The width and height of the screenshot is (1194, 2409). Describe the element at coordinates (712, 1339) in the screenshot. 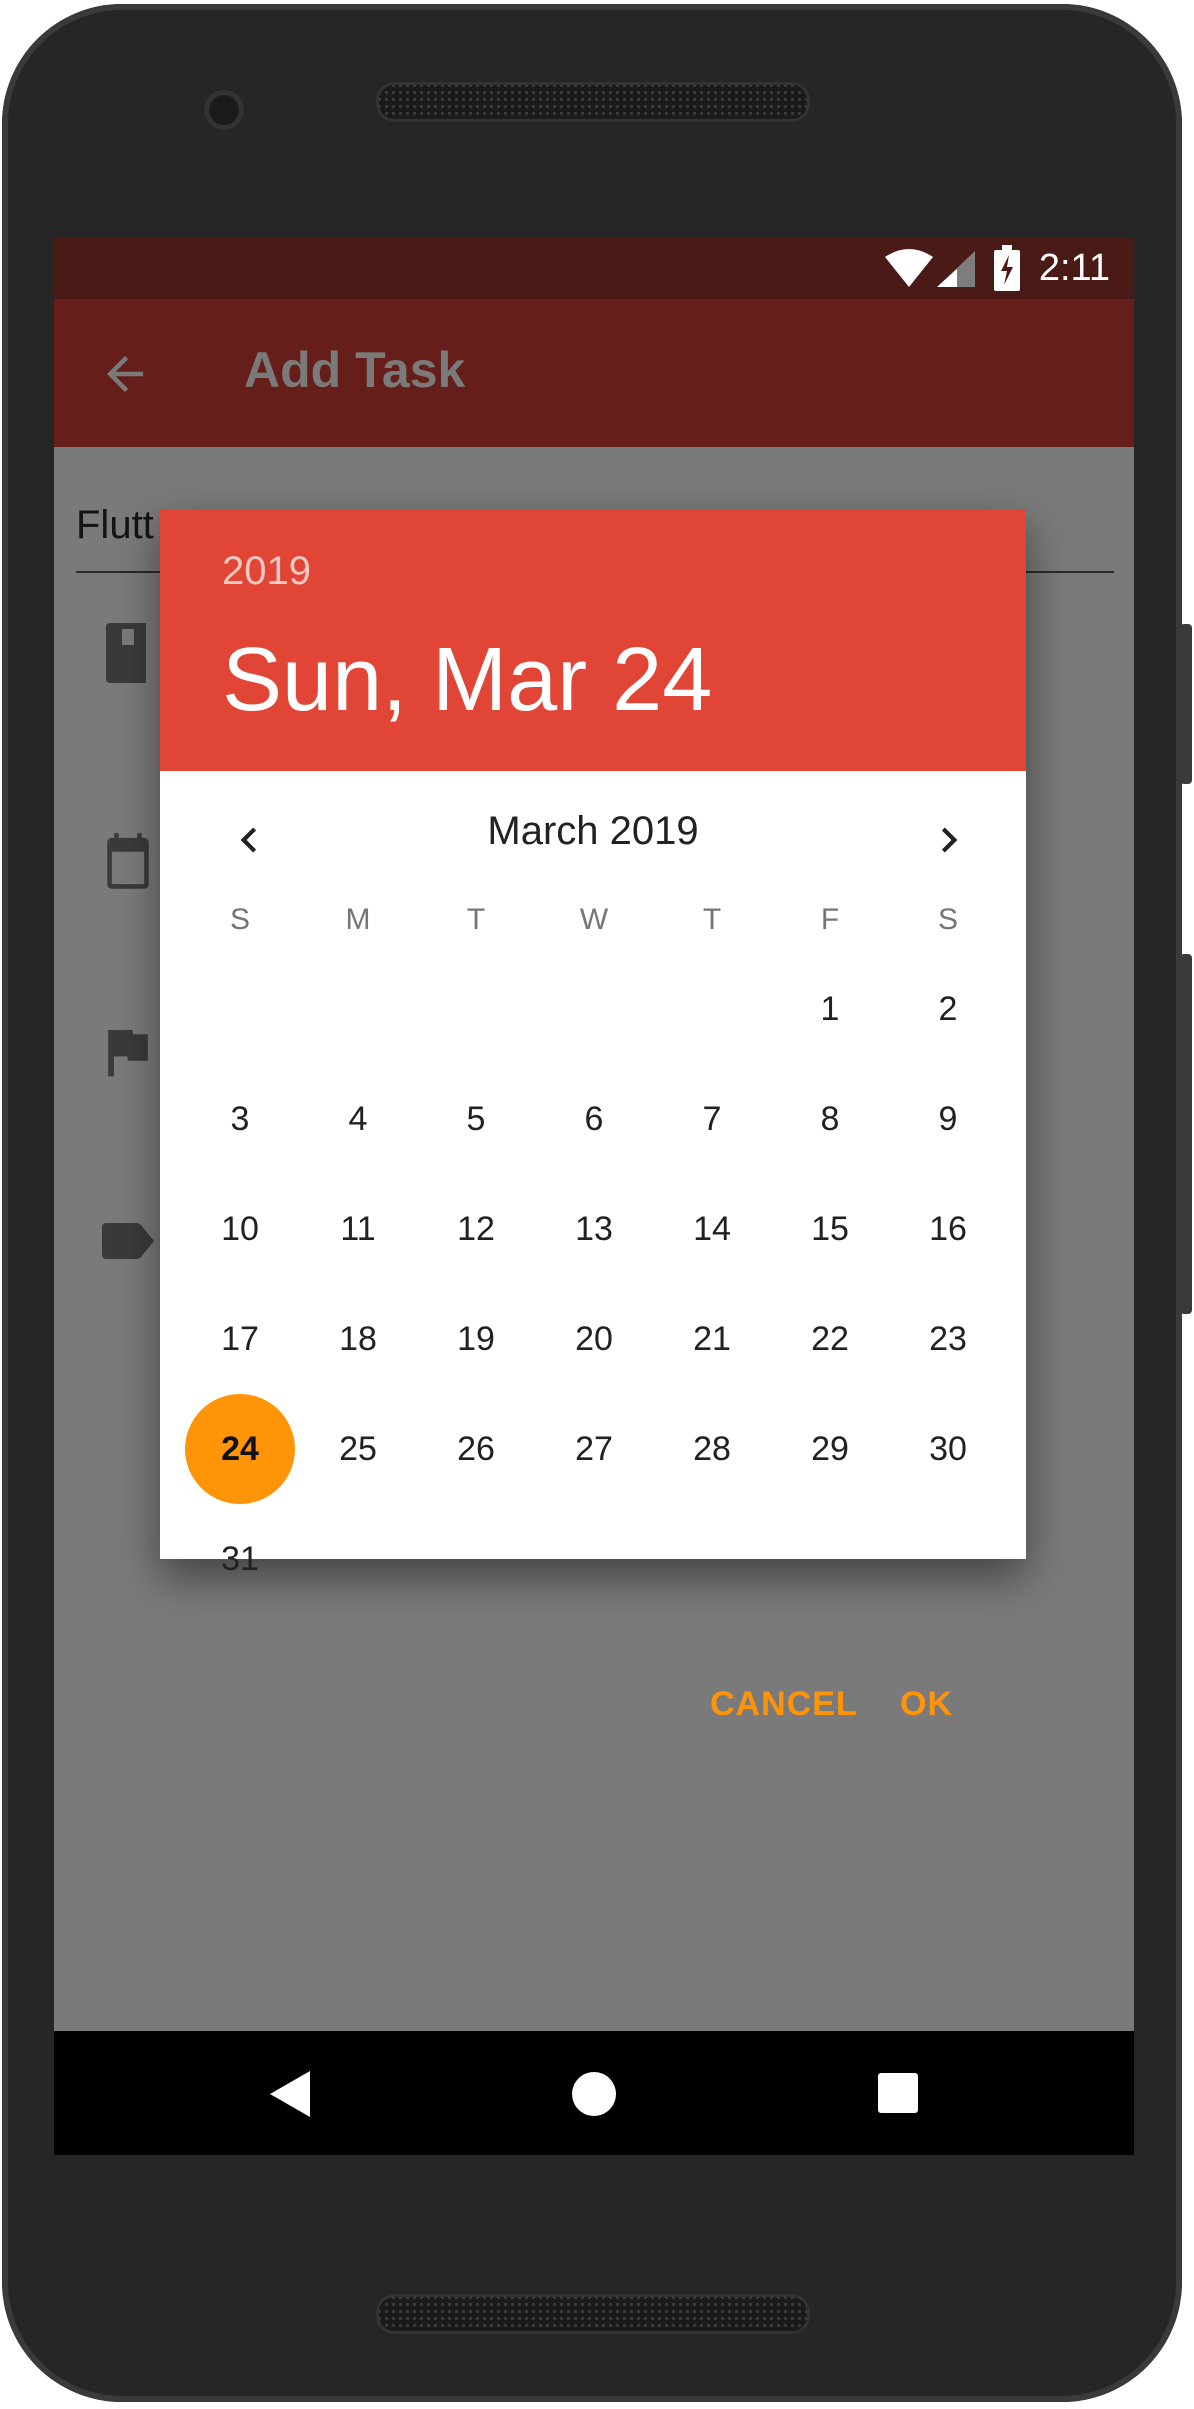

I see `day-cell: 21` at that location.